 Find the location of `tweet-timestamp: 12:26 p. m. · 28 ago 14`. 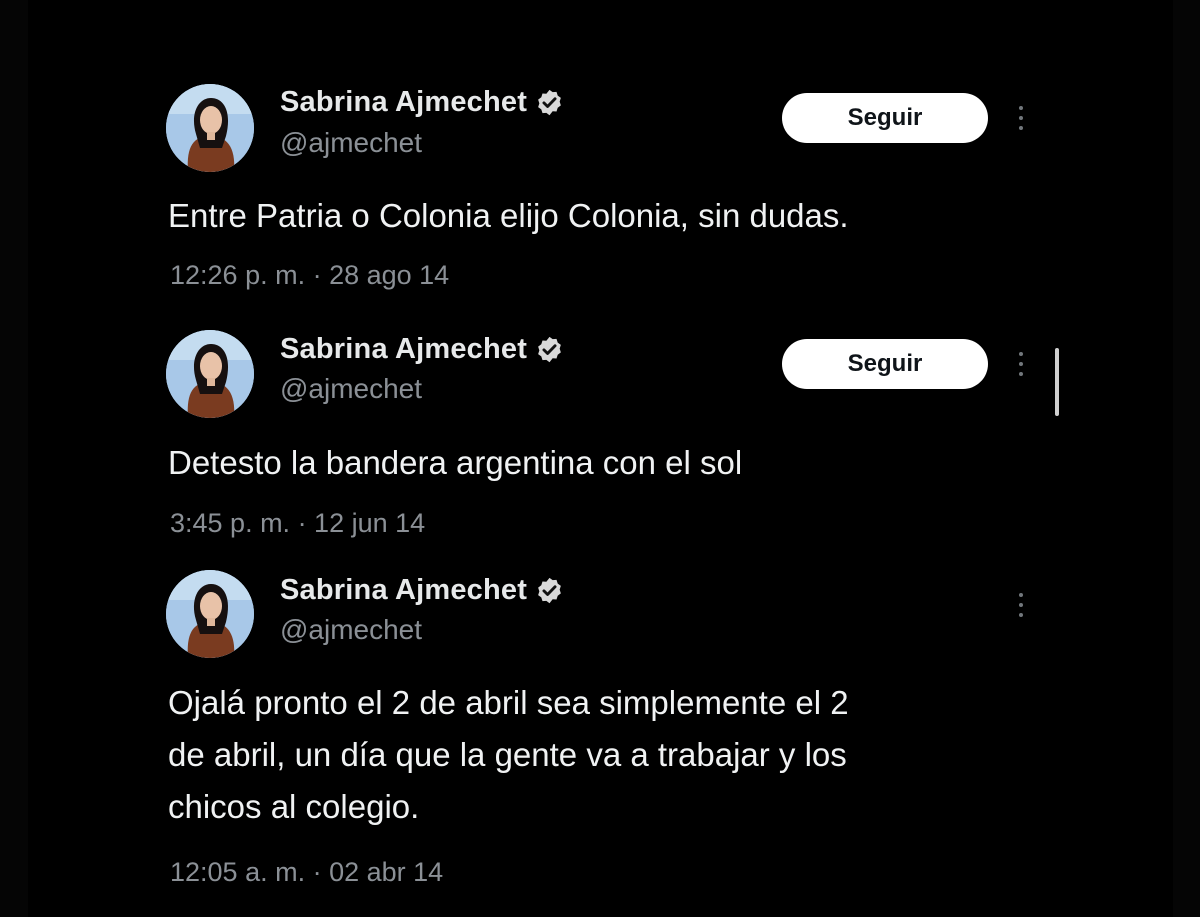

tweet-timestamp: 12:26 p. m. · 28 ago 14 is located at coordinates (309, 275).